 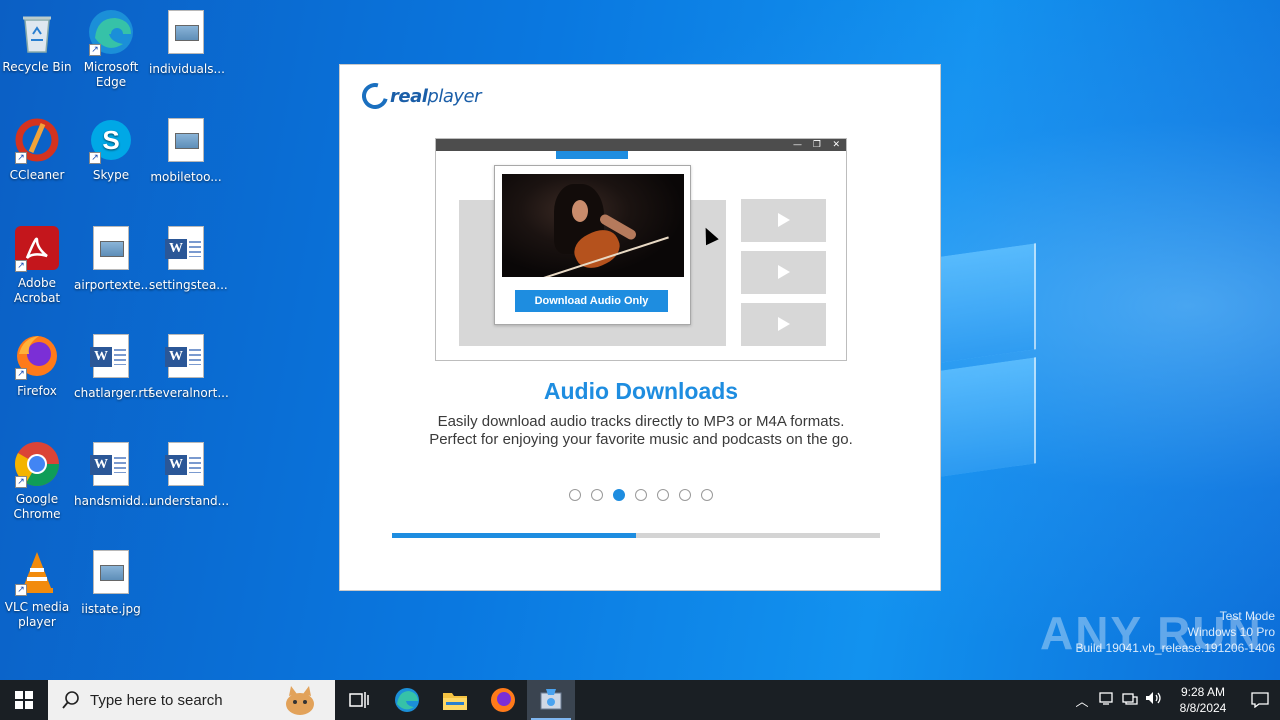 I want to click on desktop-icon-recycle-bin: Recycle Bin, so click(x=37, y=41).